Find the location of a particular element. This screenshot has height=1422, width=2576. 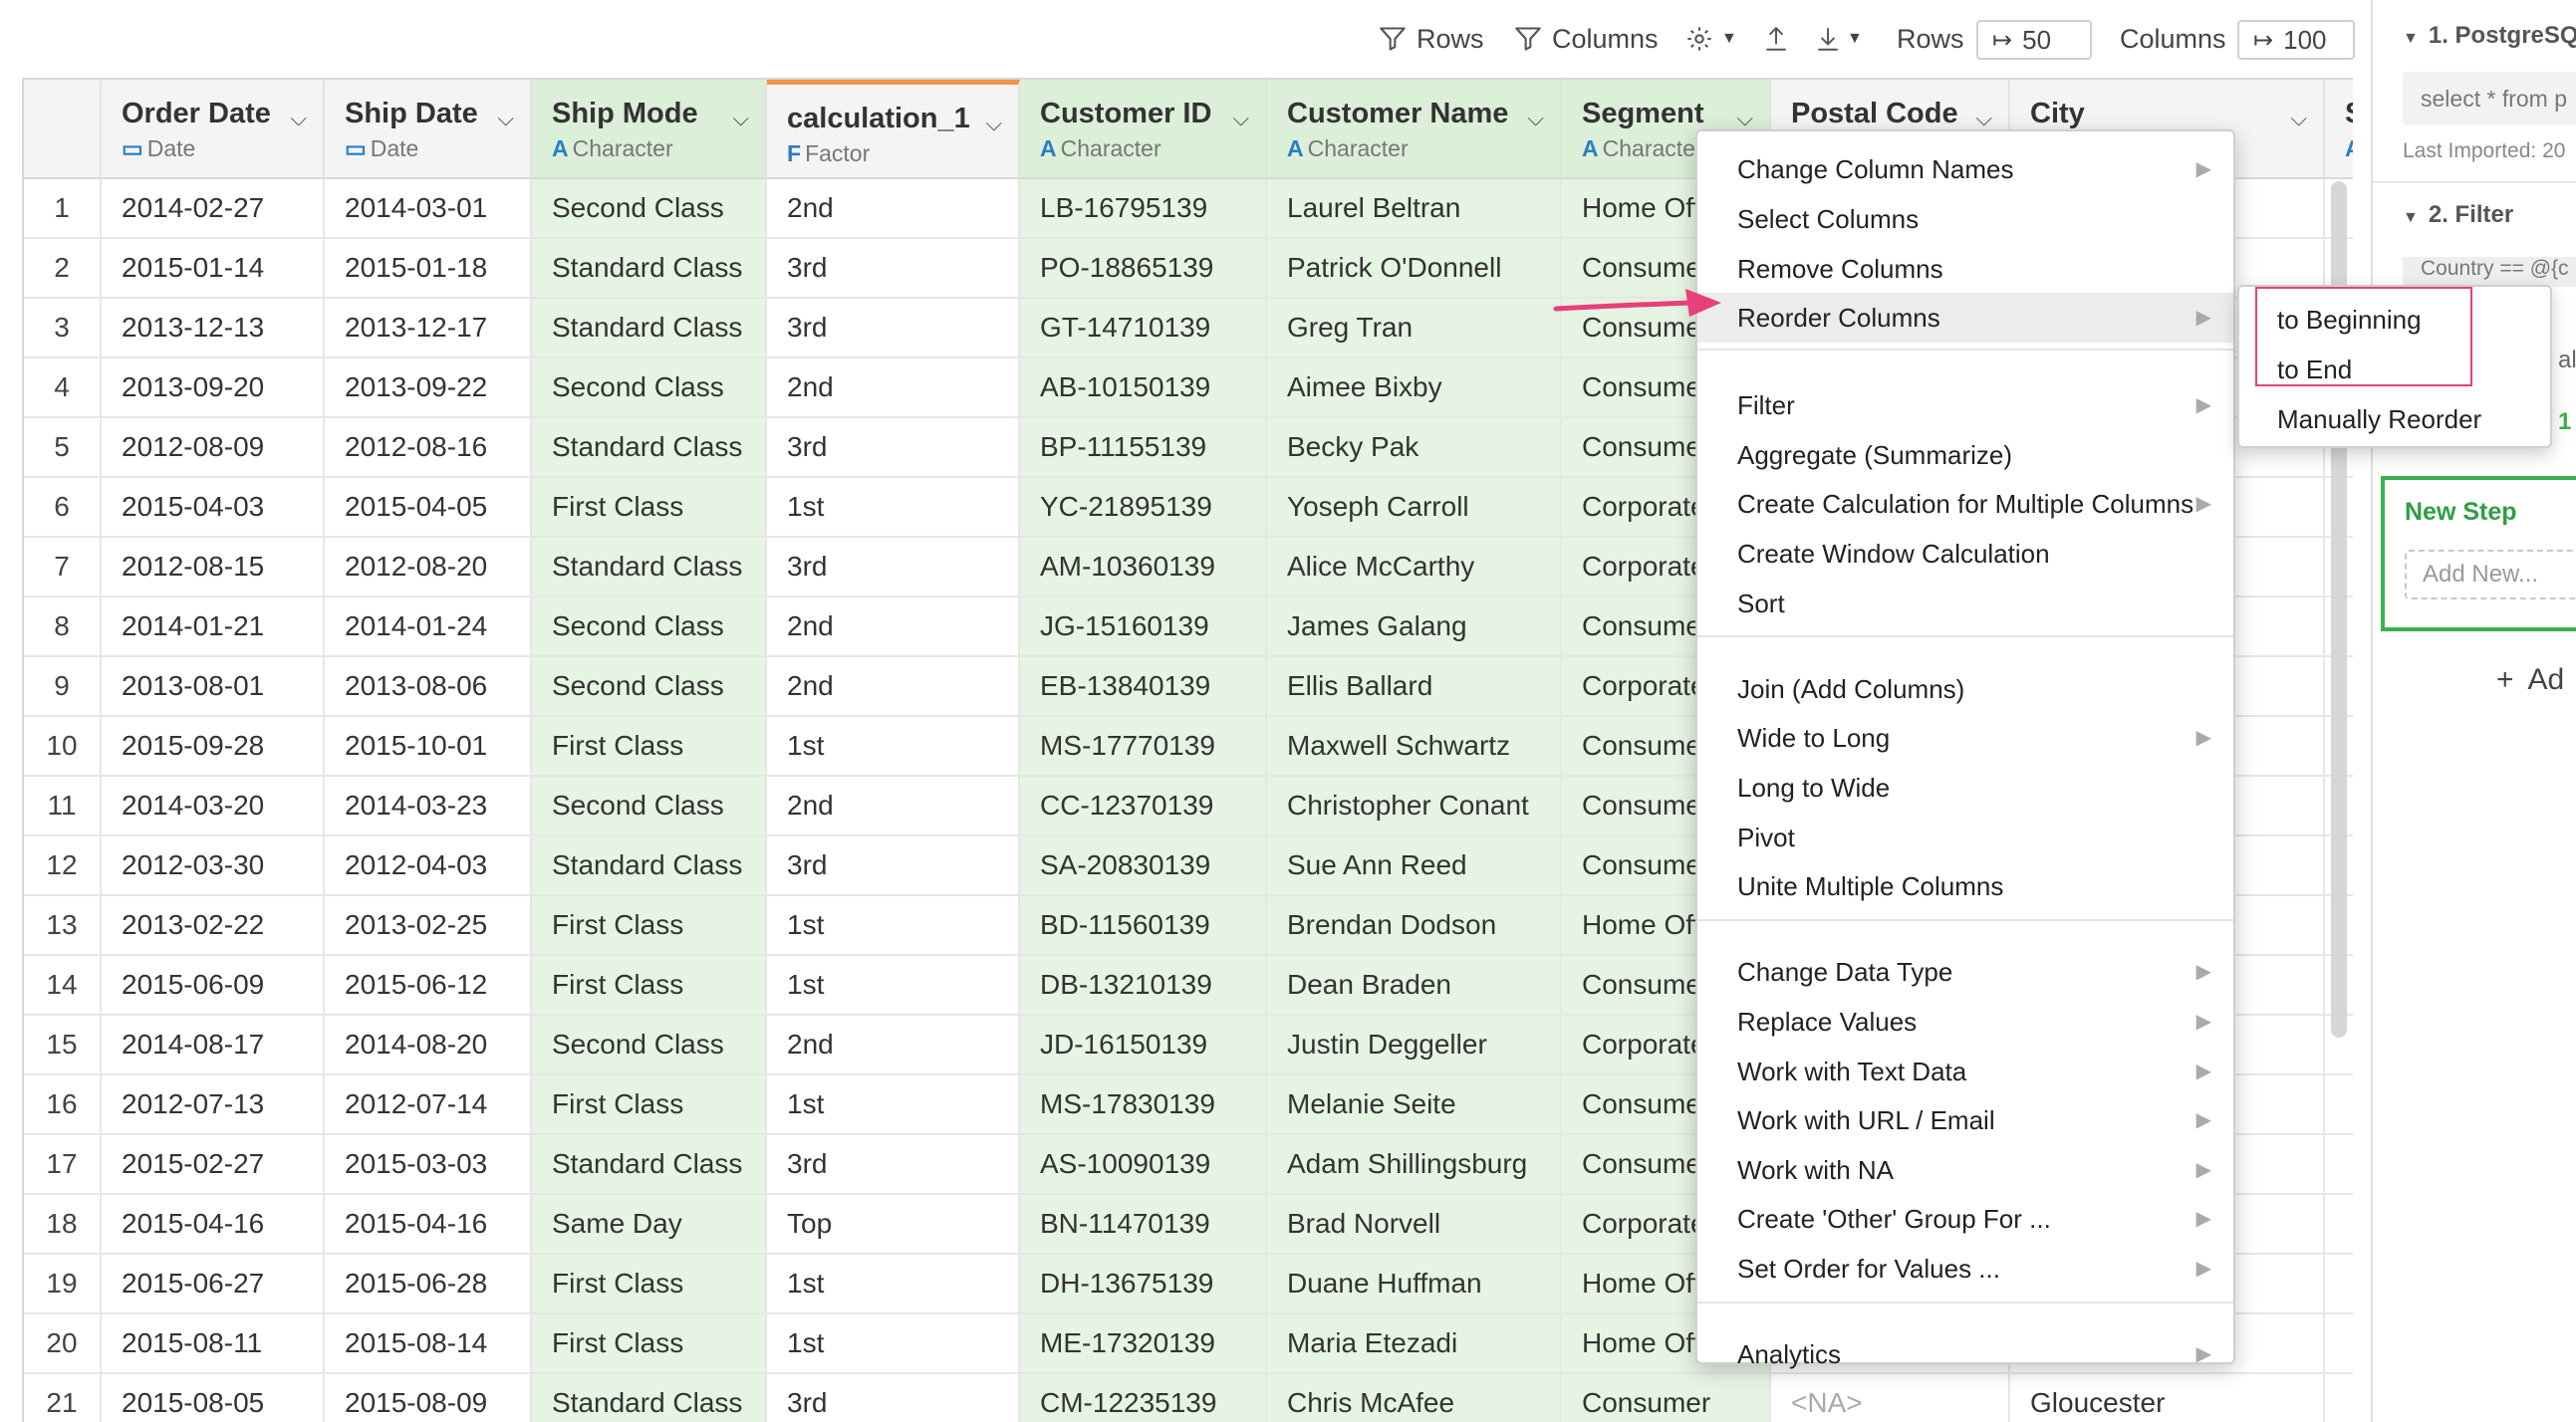

cell-customer-id: AB-10150139 is located at coordinates (1143, 388).